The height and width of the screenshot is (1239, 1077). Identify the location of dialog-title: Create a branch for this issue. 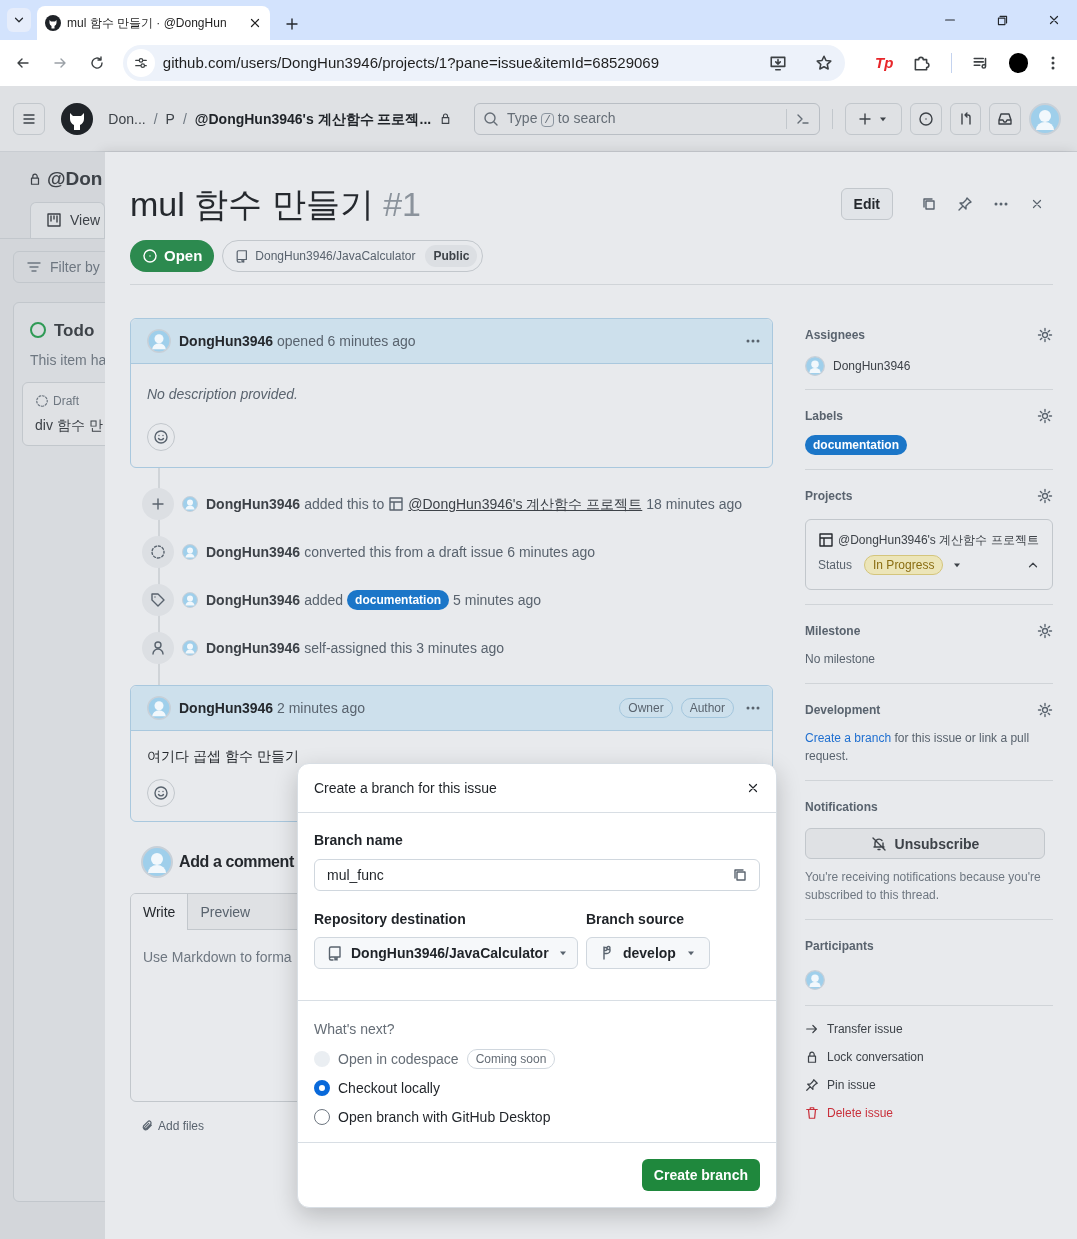
(405, 788).